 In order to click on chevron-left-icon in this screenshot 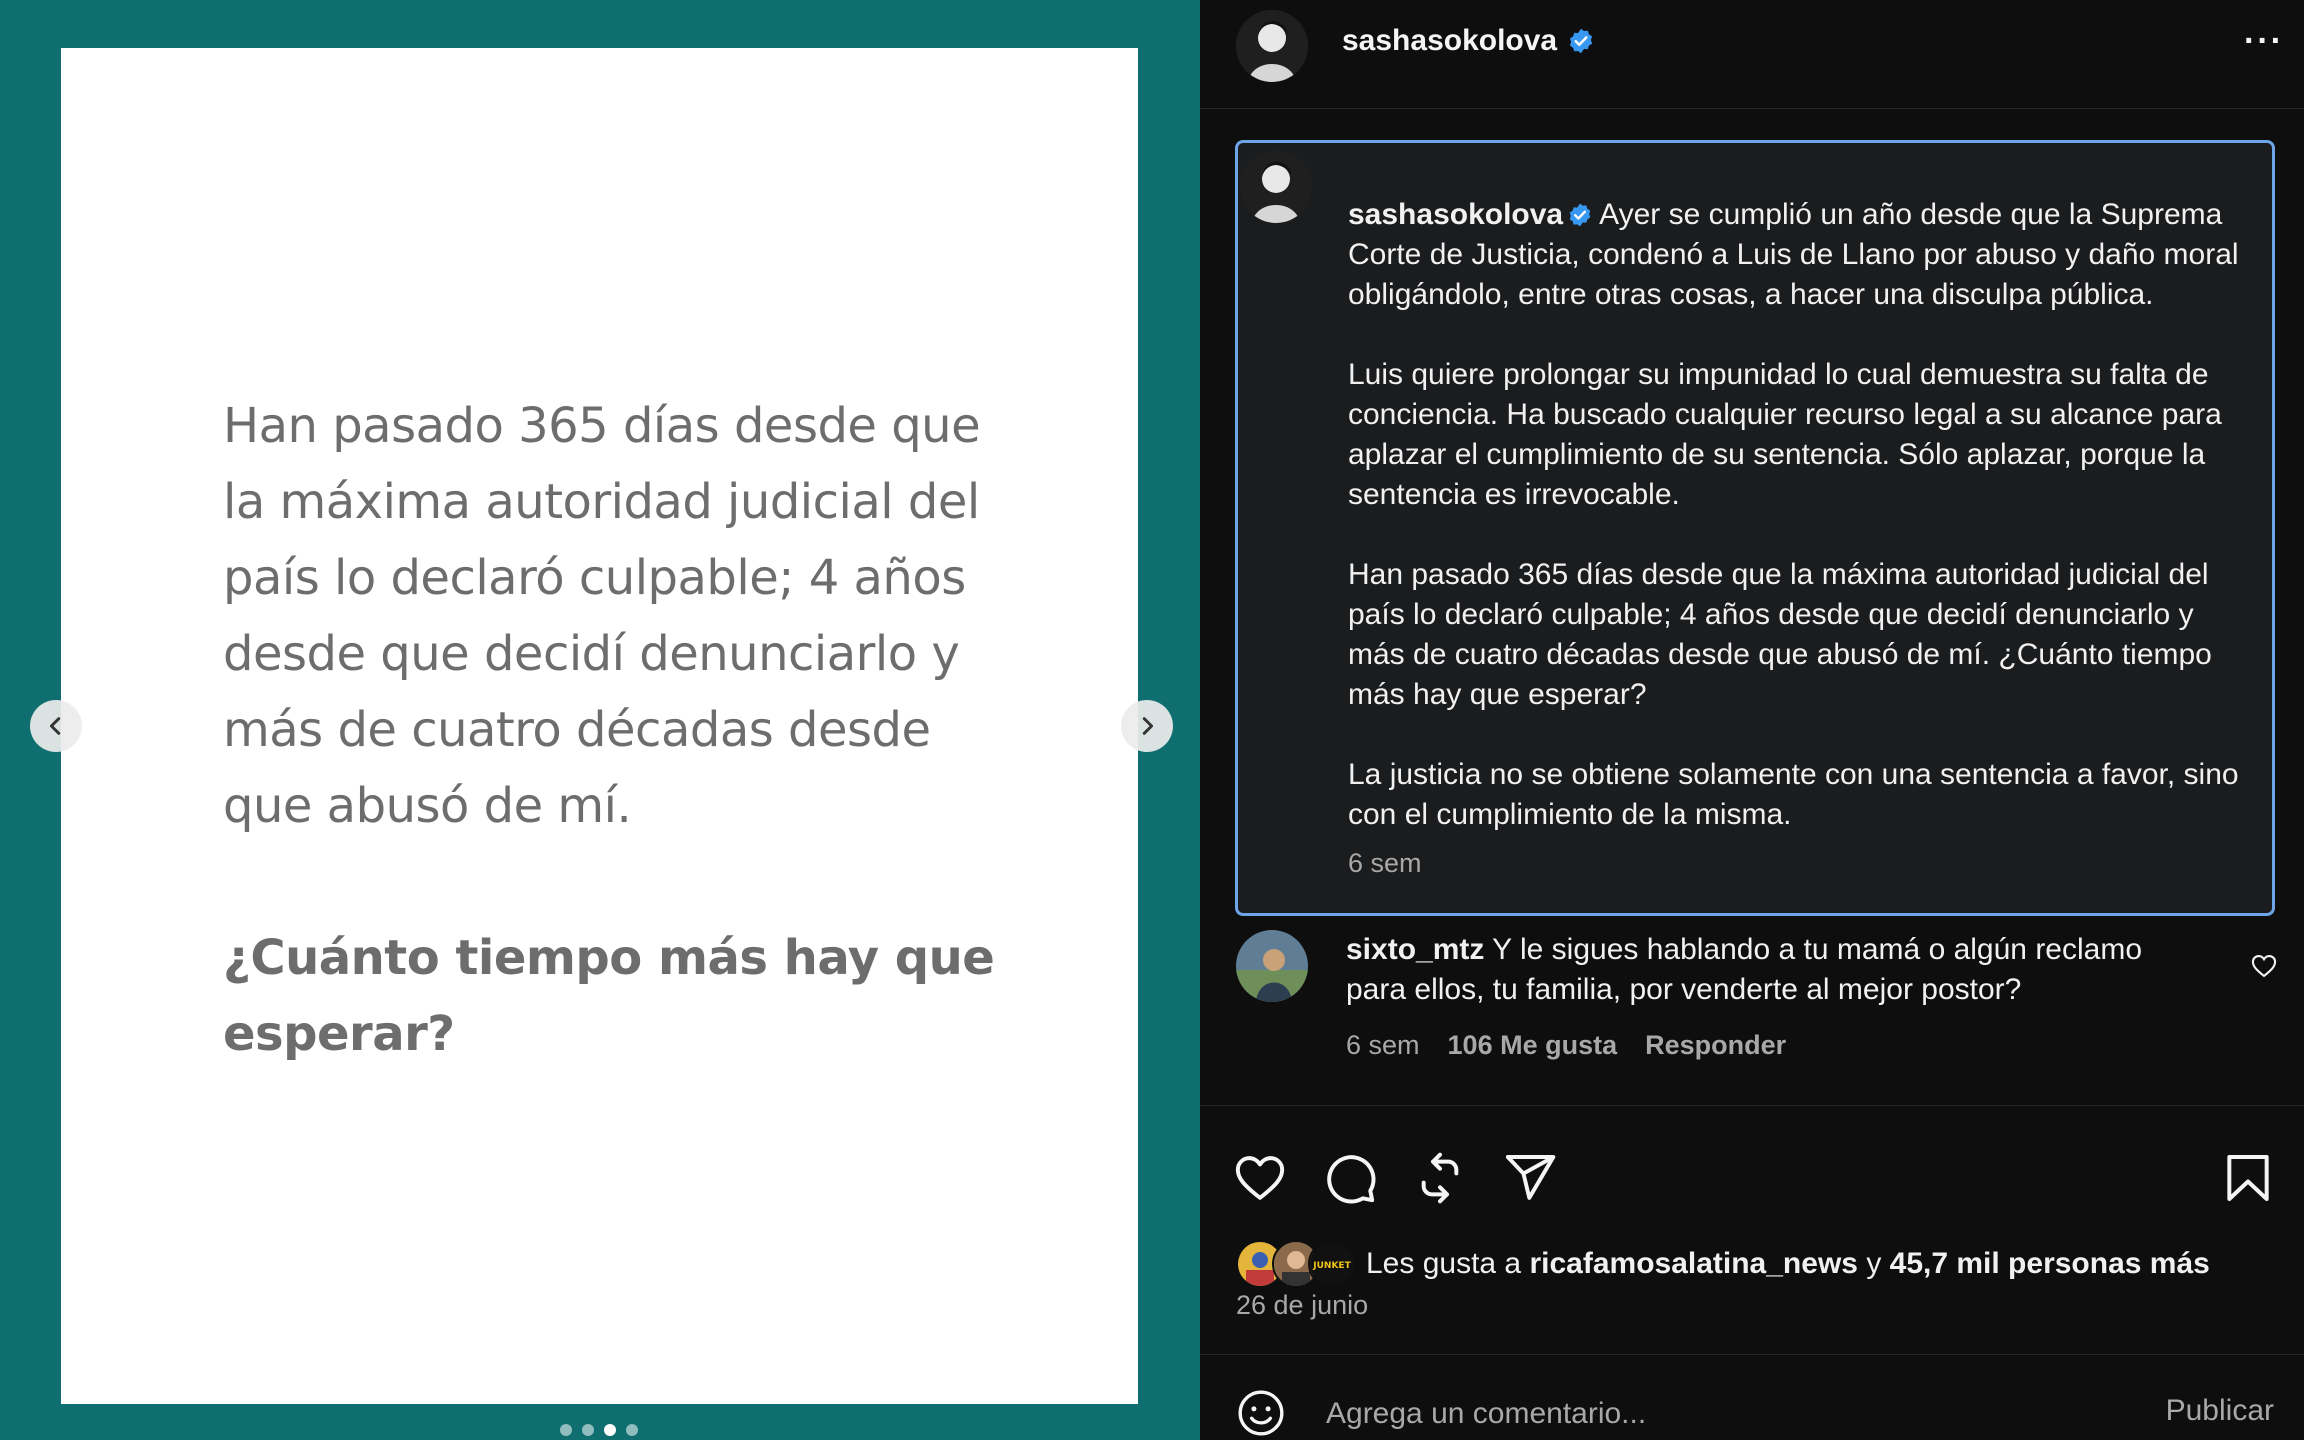, I will do `click(55, 726)`.